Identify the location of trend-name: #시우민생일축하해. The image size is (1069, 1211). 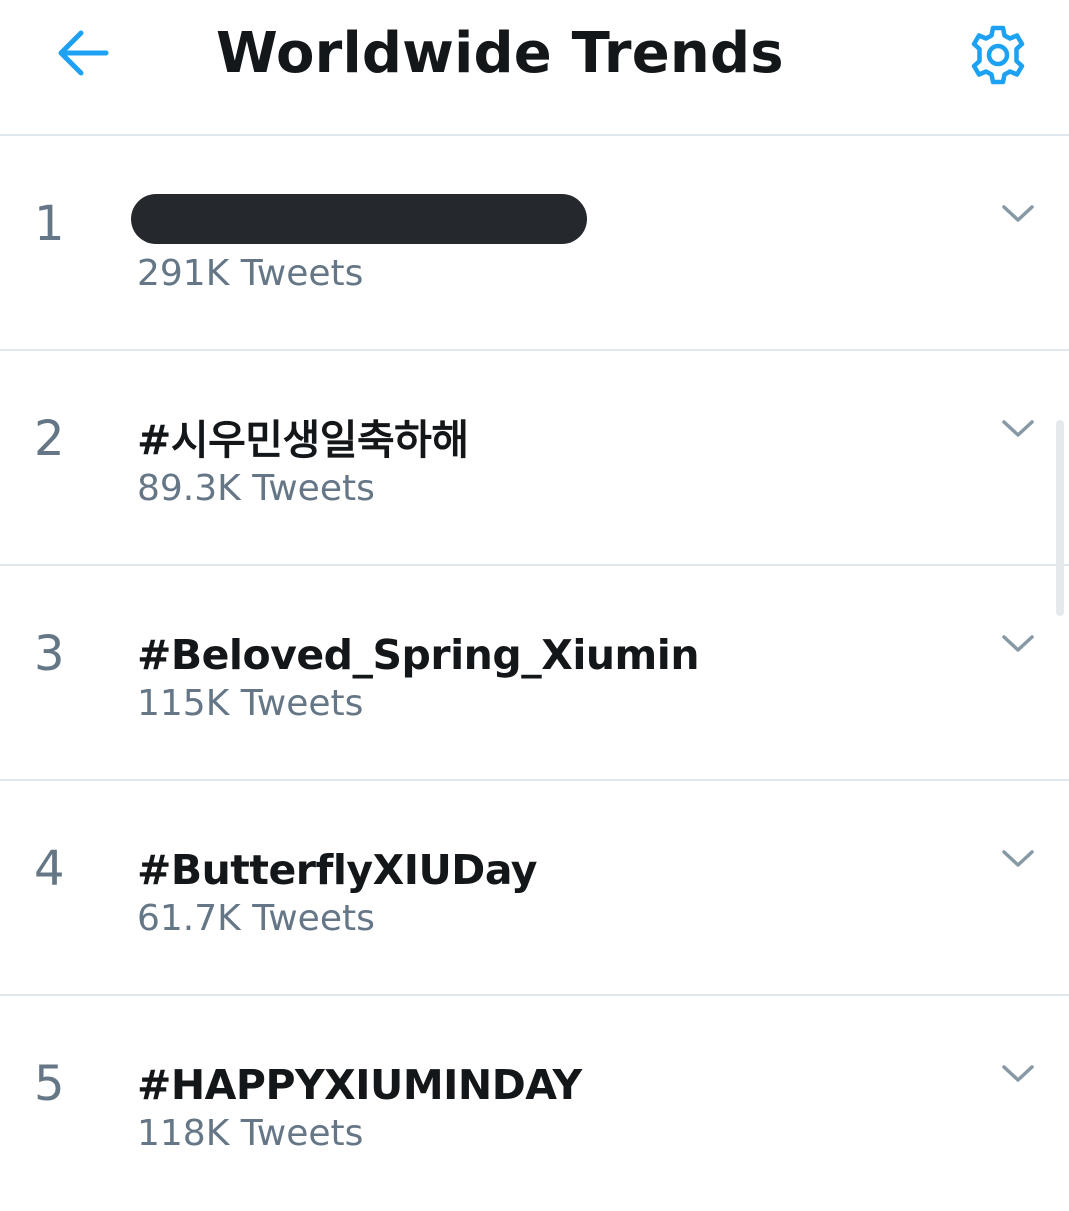
(303, 440).